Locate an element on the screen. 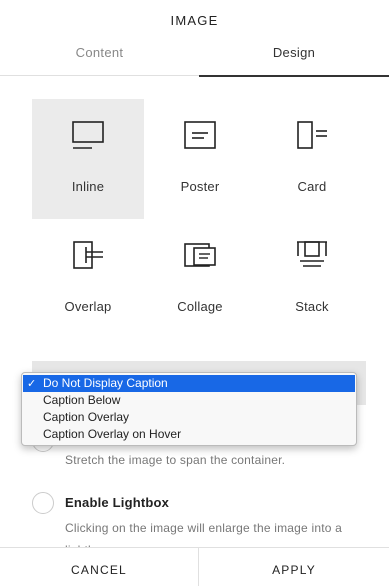 This screenshot has height=586, width=389. panel-footer: CANCEL APPLY is located at coordinates (194, 566).